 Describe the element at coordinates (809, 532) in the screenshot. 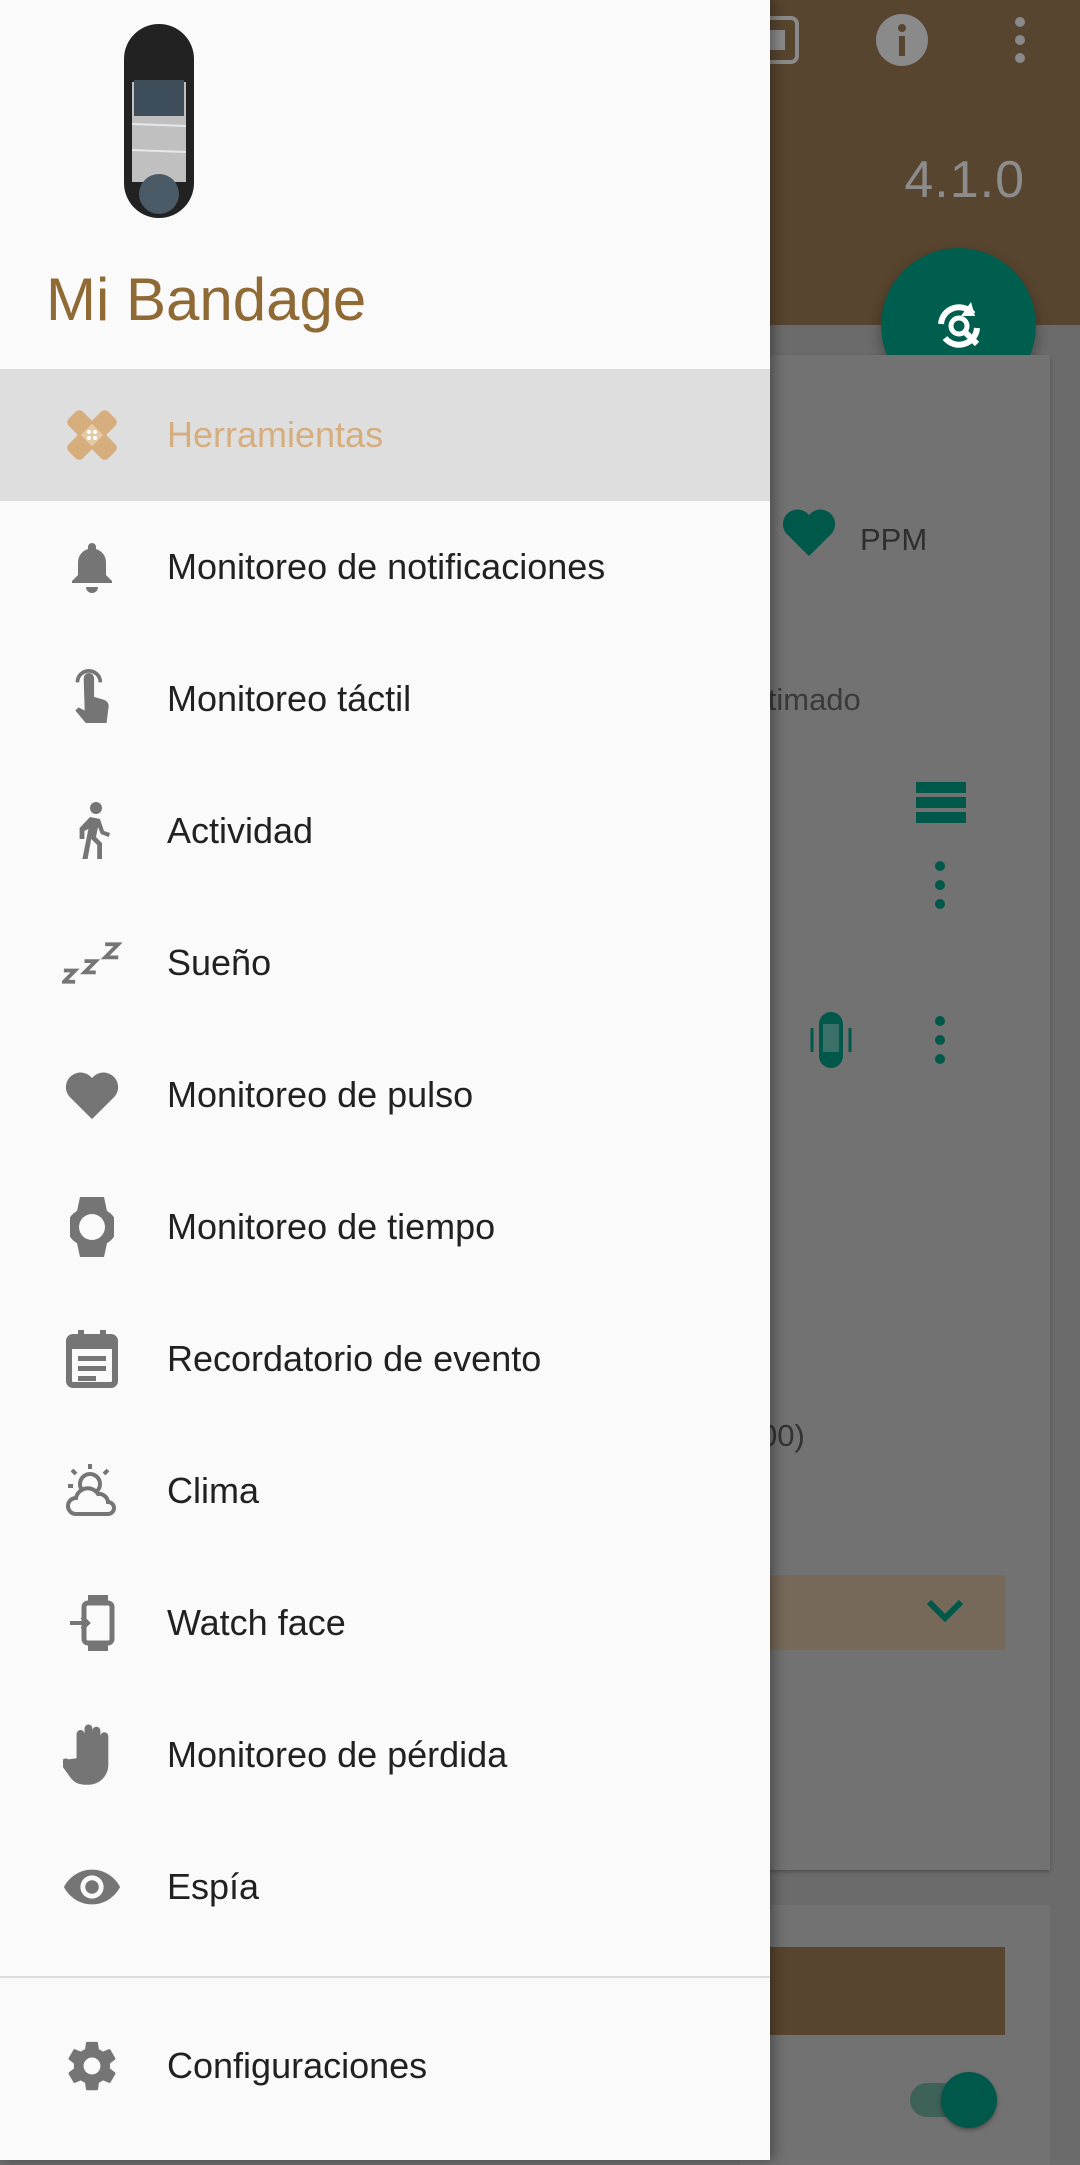

I see `heart-rate-icon` at that location.